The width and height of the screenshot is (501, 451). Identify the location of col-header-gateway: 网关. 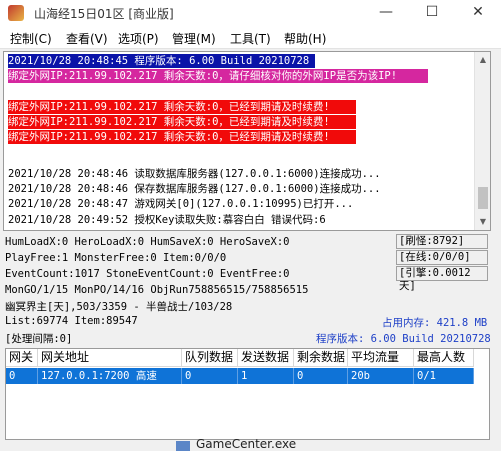
(22, 358).